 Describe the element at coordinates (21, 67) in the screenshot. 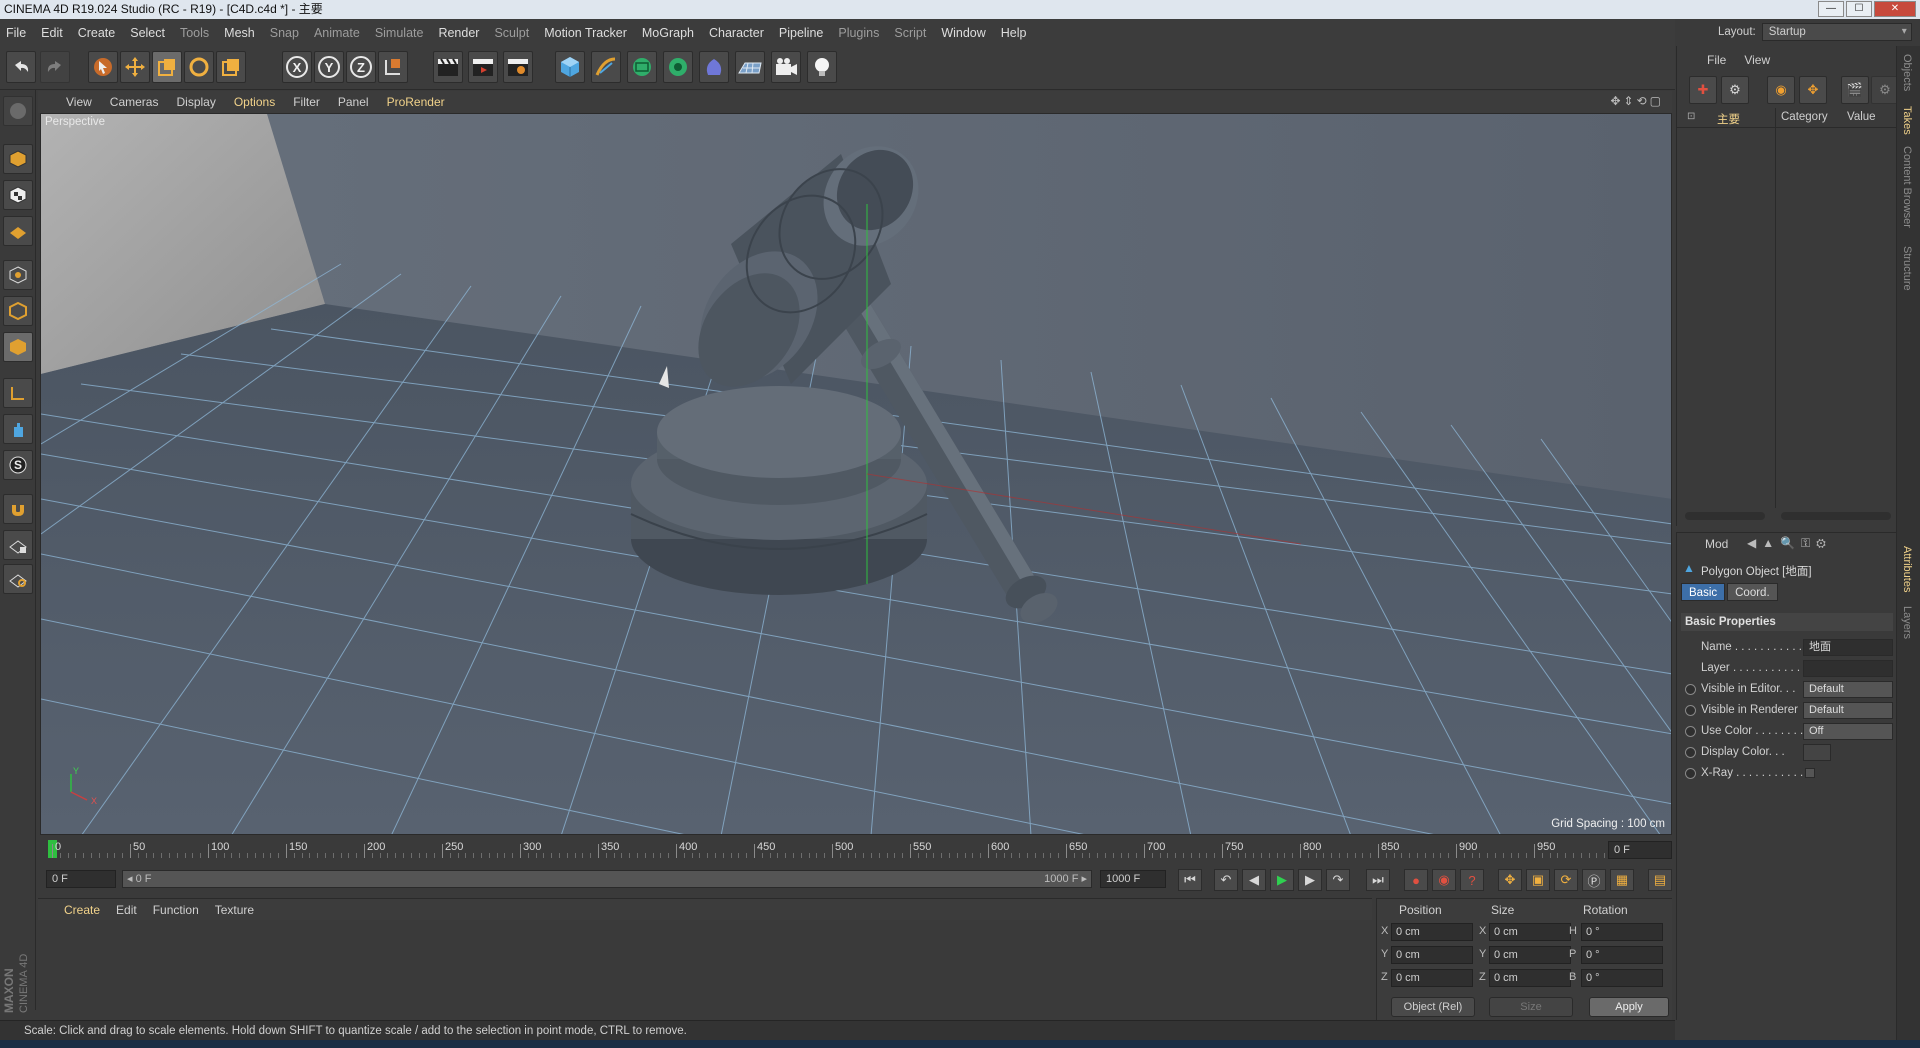

I see `undo-button` at that location.